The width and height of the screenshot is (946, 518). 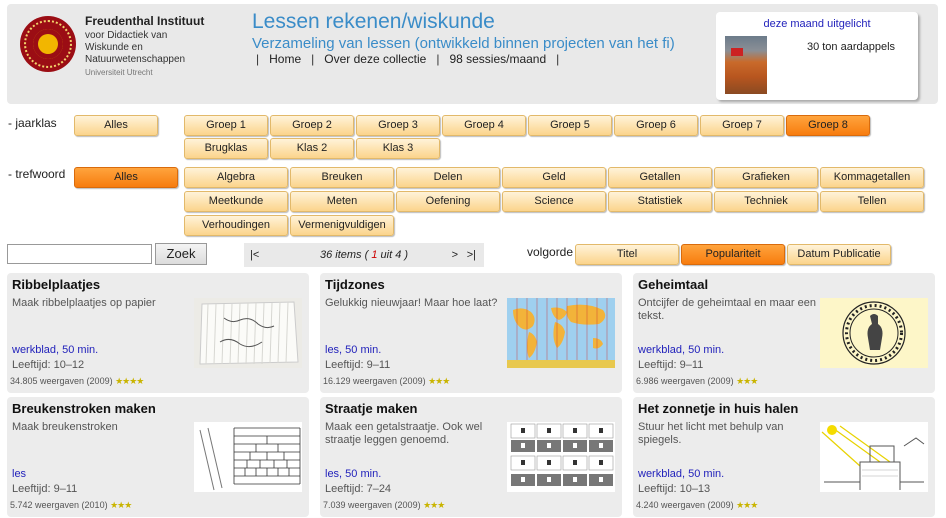 What do you see at coordinates (116, 125) in the screenshot?
I see `grade-all-button: Alles` at bounding box center [116, 125].